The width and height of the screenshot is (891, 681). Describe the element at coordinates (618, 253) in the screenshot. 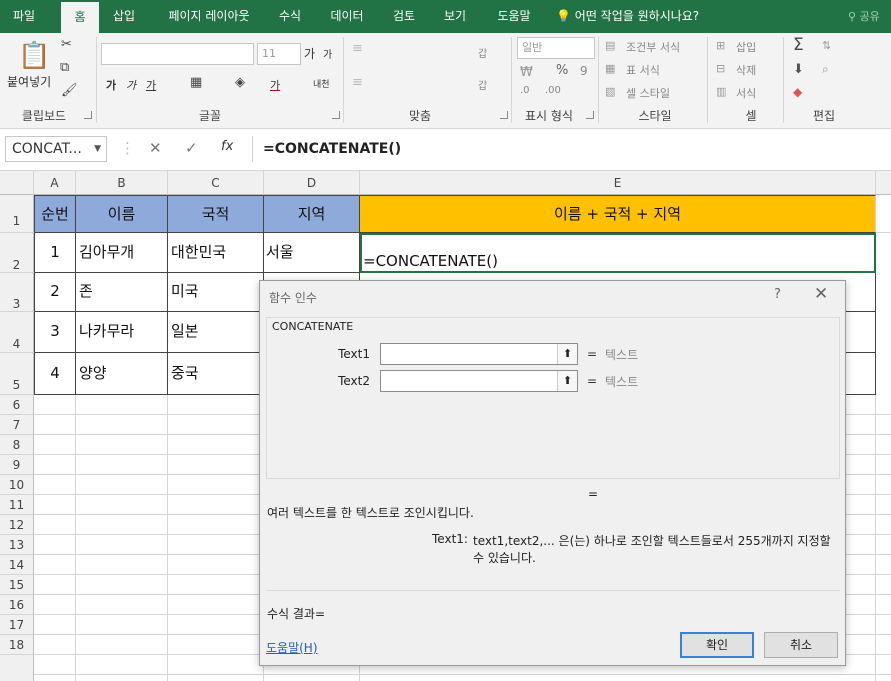

I see `active-cell-e2: =CONCATENATE()` at that location.